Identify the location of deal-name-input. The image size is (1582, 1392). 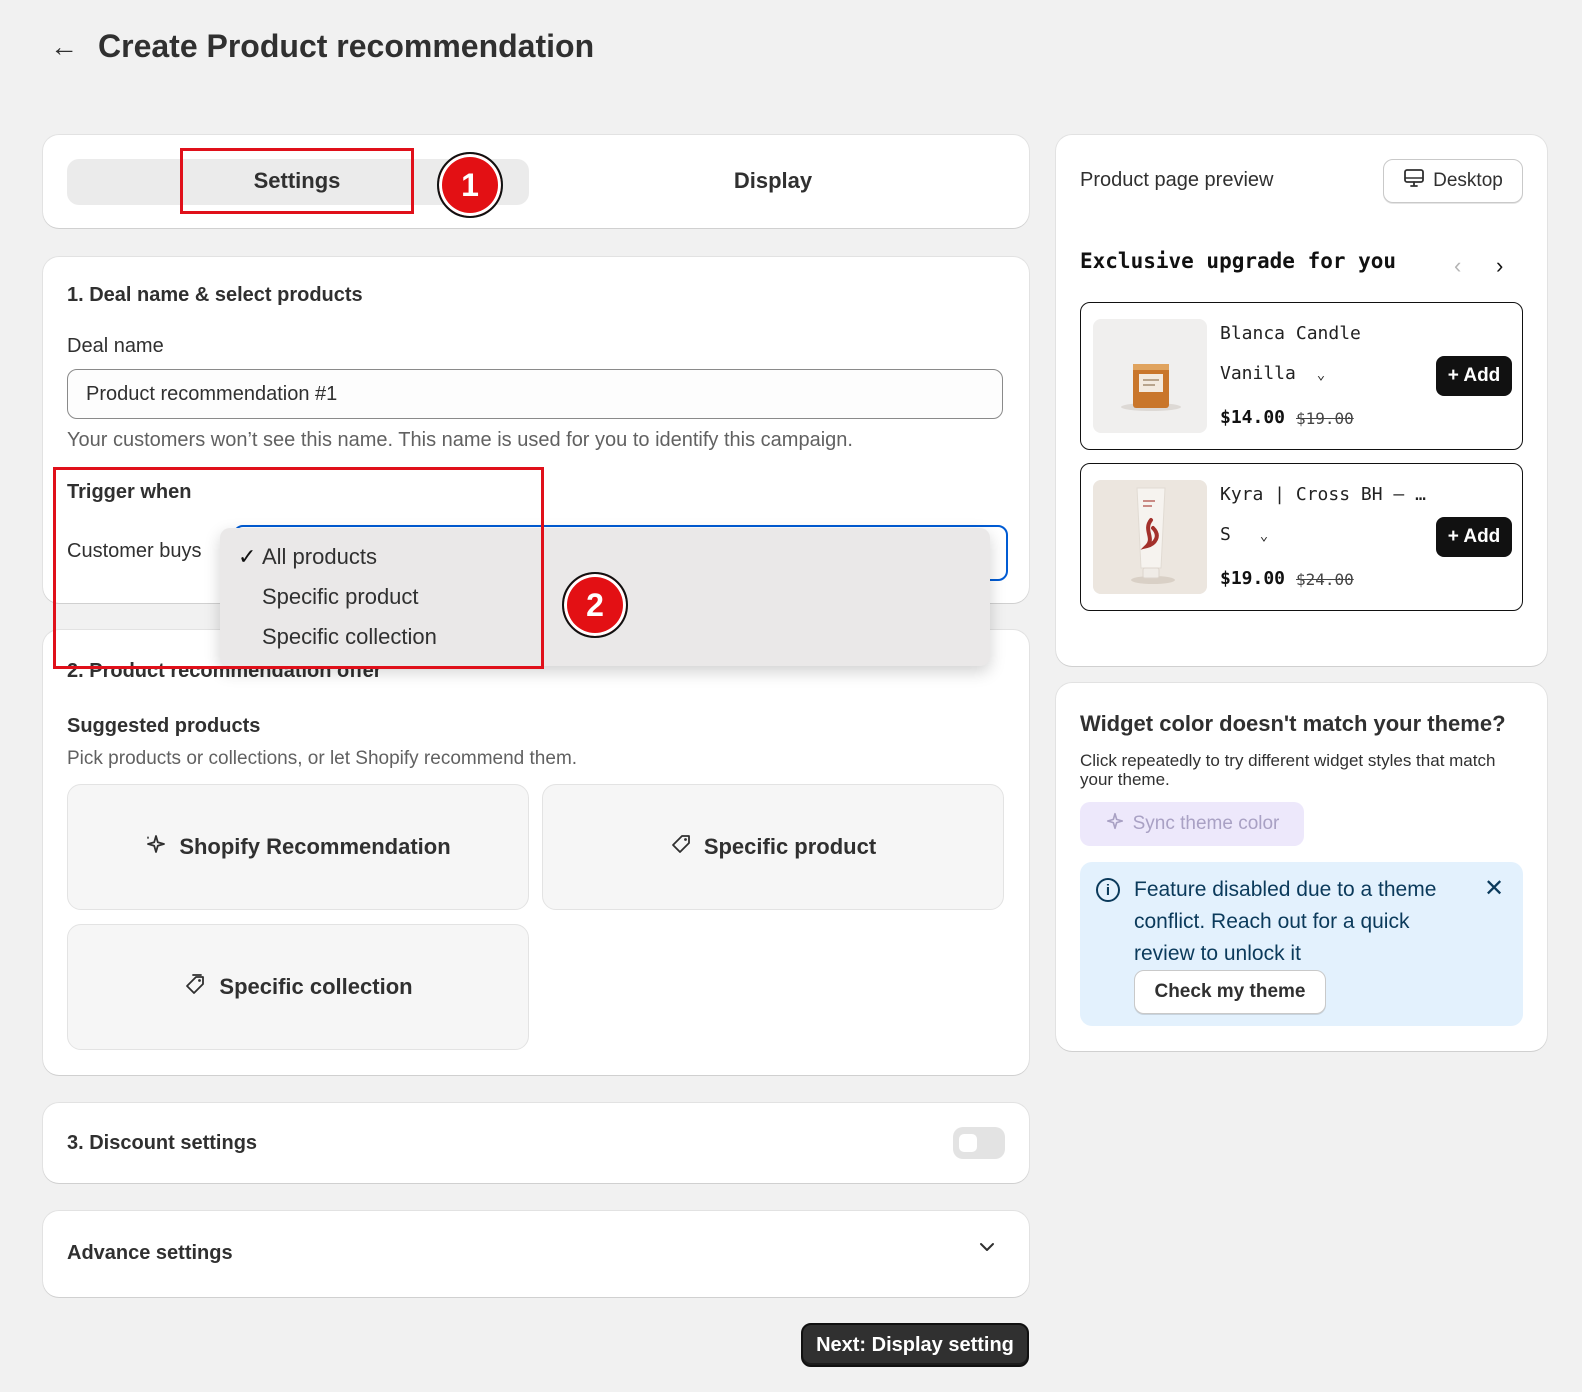
(535, 394).